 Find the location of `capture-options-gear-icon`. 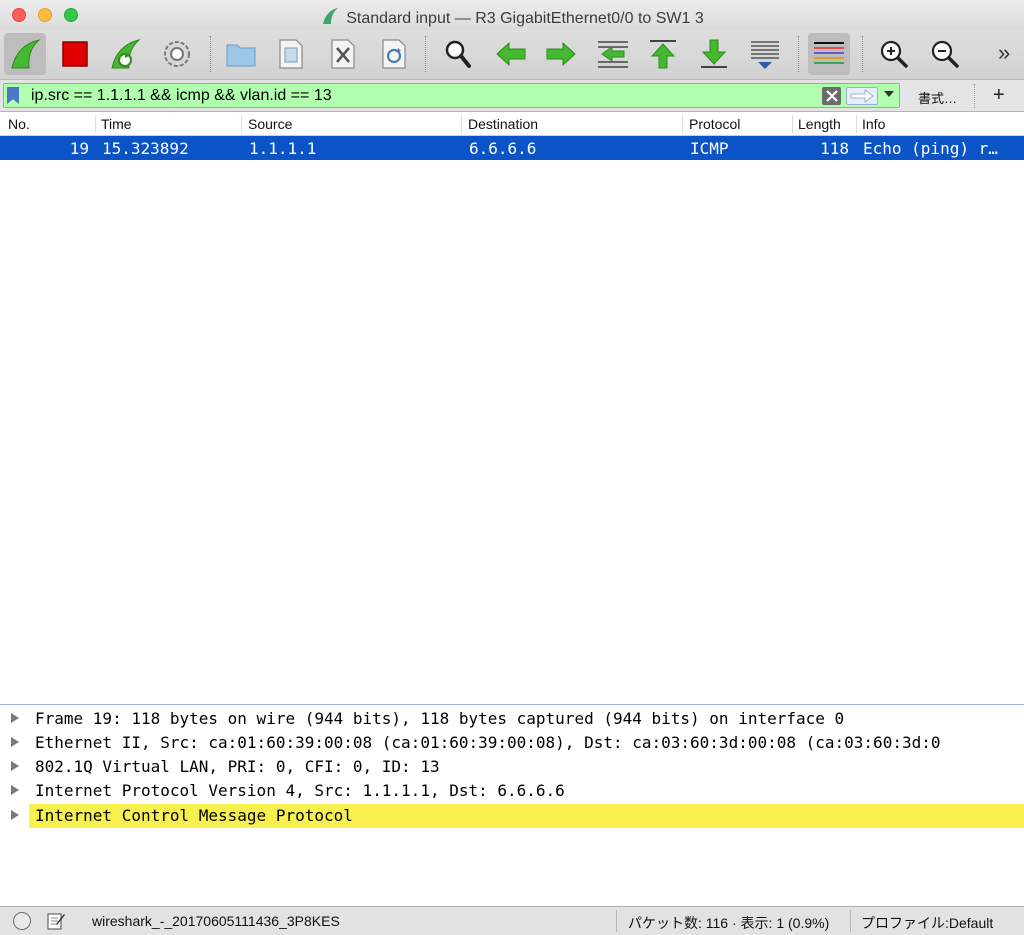

capture-options-gear-icon is located at coordinates (177, 54).